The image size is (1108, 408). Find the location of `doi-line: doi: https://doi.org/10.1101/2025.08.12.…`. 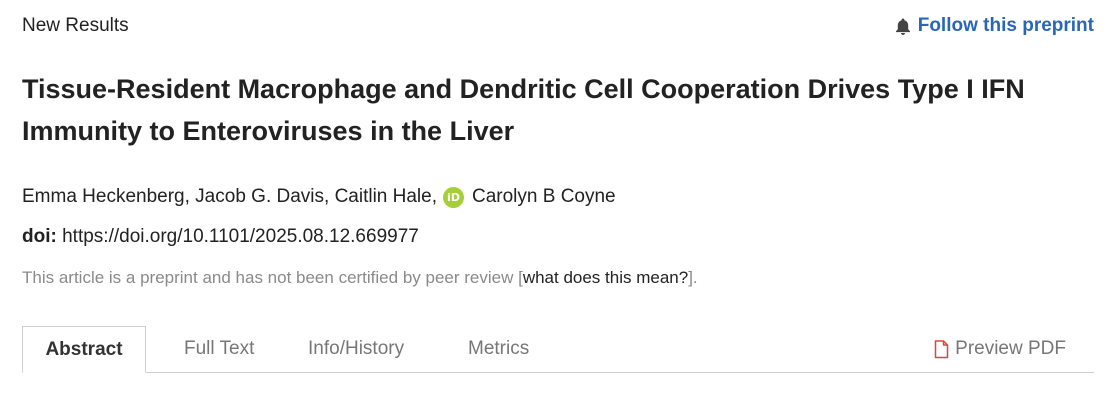

doi-line: doi: https://doi.org/10.1101/2025.08.12.… is located at coordinates (220, 237).